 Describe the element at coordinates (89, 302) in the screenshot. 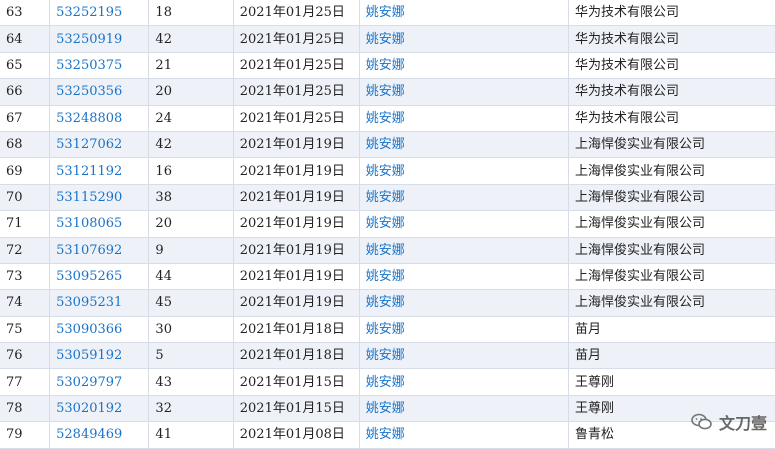

I see `registration-number-link: 53095231` at that location.